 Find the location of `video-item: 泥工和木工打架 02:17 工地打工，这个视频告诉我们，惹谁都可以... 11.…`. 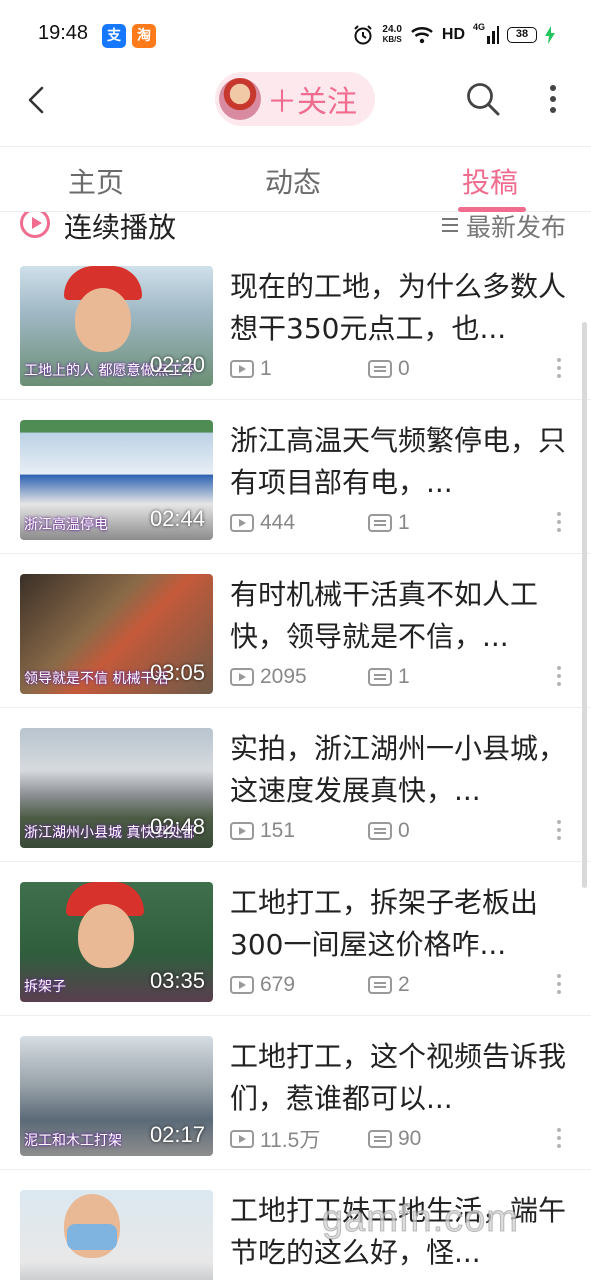

video-item: 泥工和木工打架 02:17 工地打工，这个视频告诉我们，惹谁都可以... 11.… is located at coordinates (295, 1093).